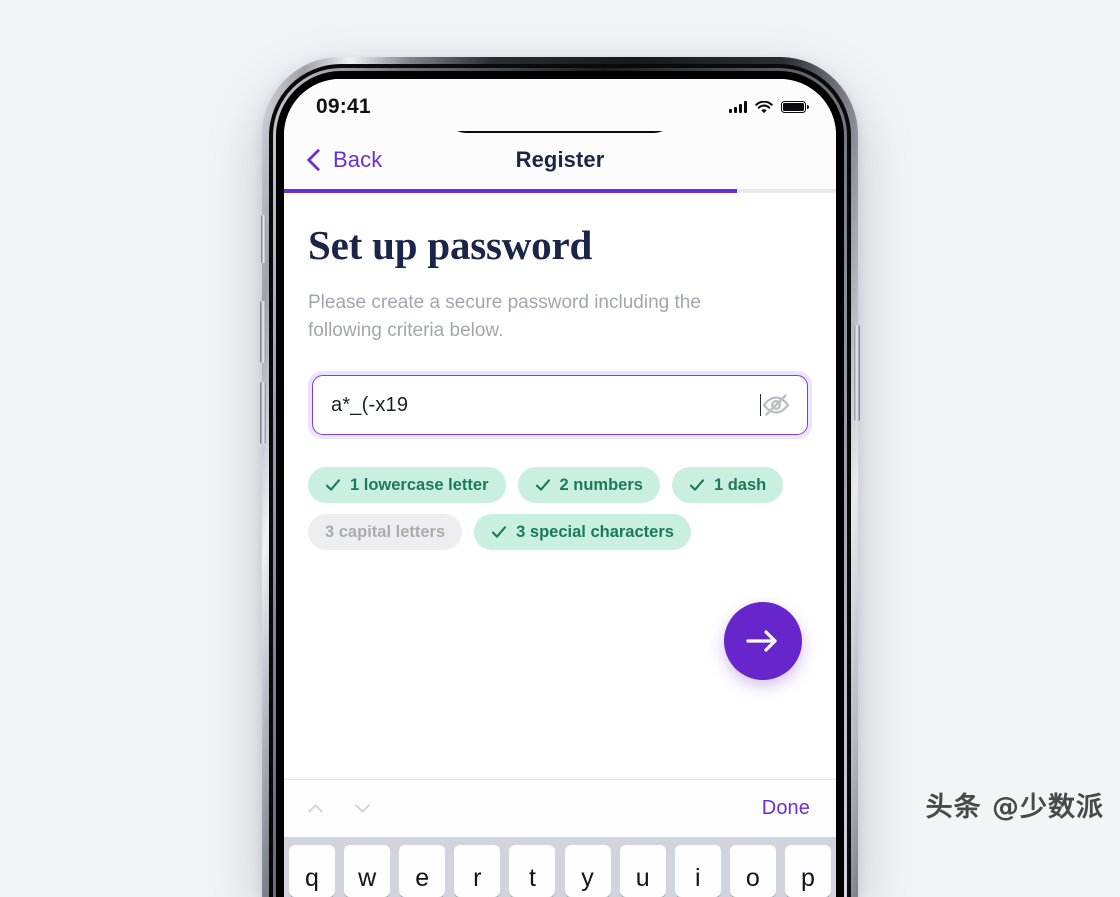 Image resolution: width=1120 pixels, height=897 pixels. I want to click on back-button: Back, so click(344, 160).